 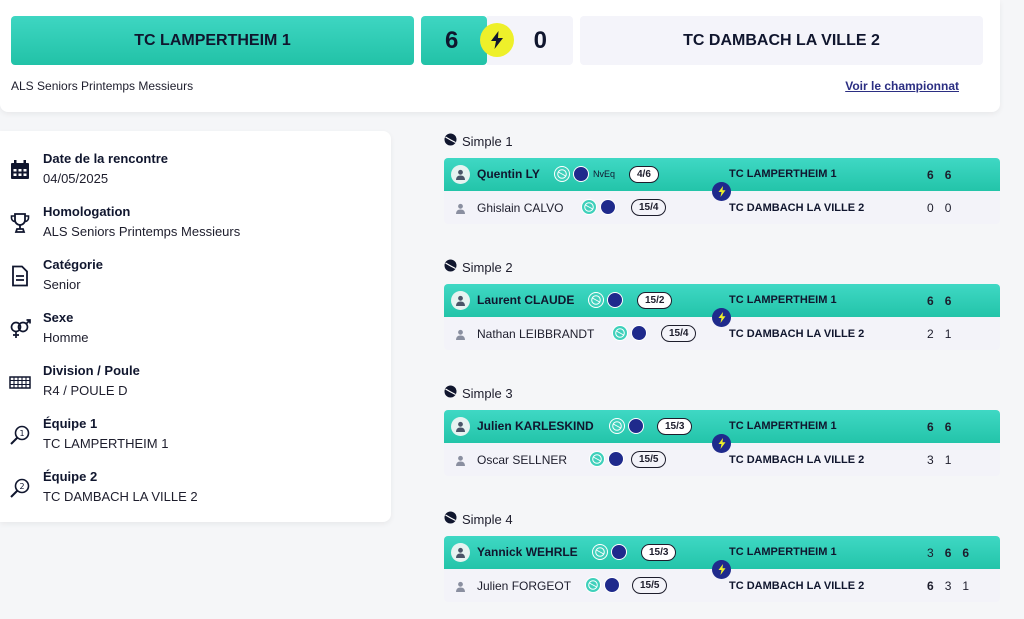 I want to click on player-name: Laurent CLAUDE, so click(x=525, y=300).